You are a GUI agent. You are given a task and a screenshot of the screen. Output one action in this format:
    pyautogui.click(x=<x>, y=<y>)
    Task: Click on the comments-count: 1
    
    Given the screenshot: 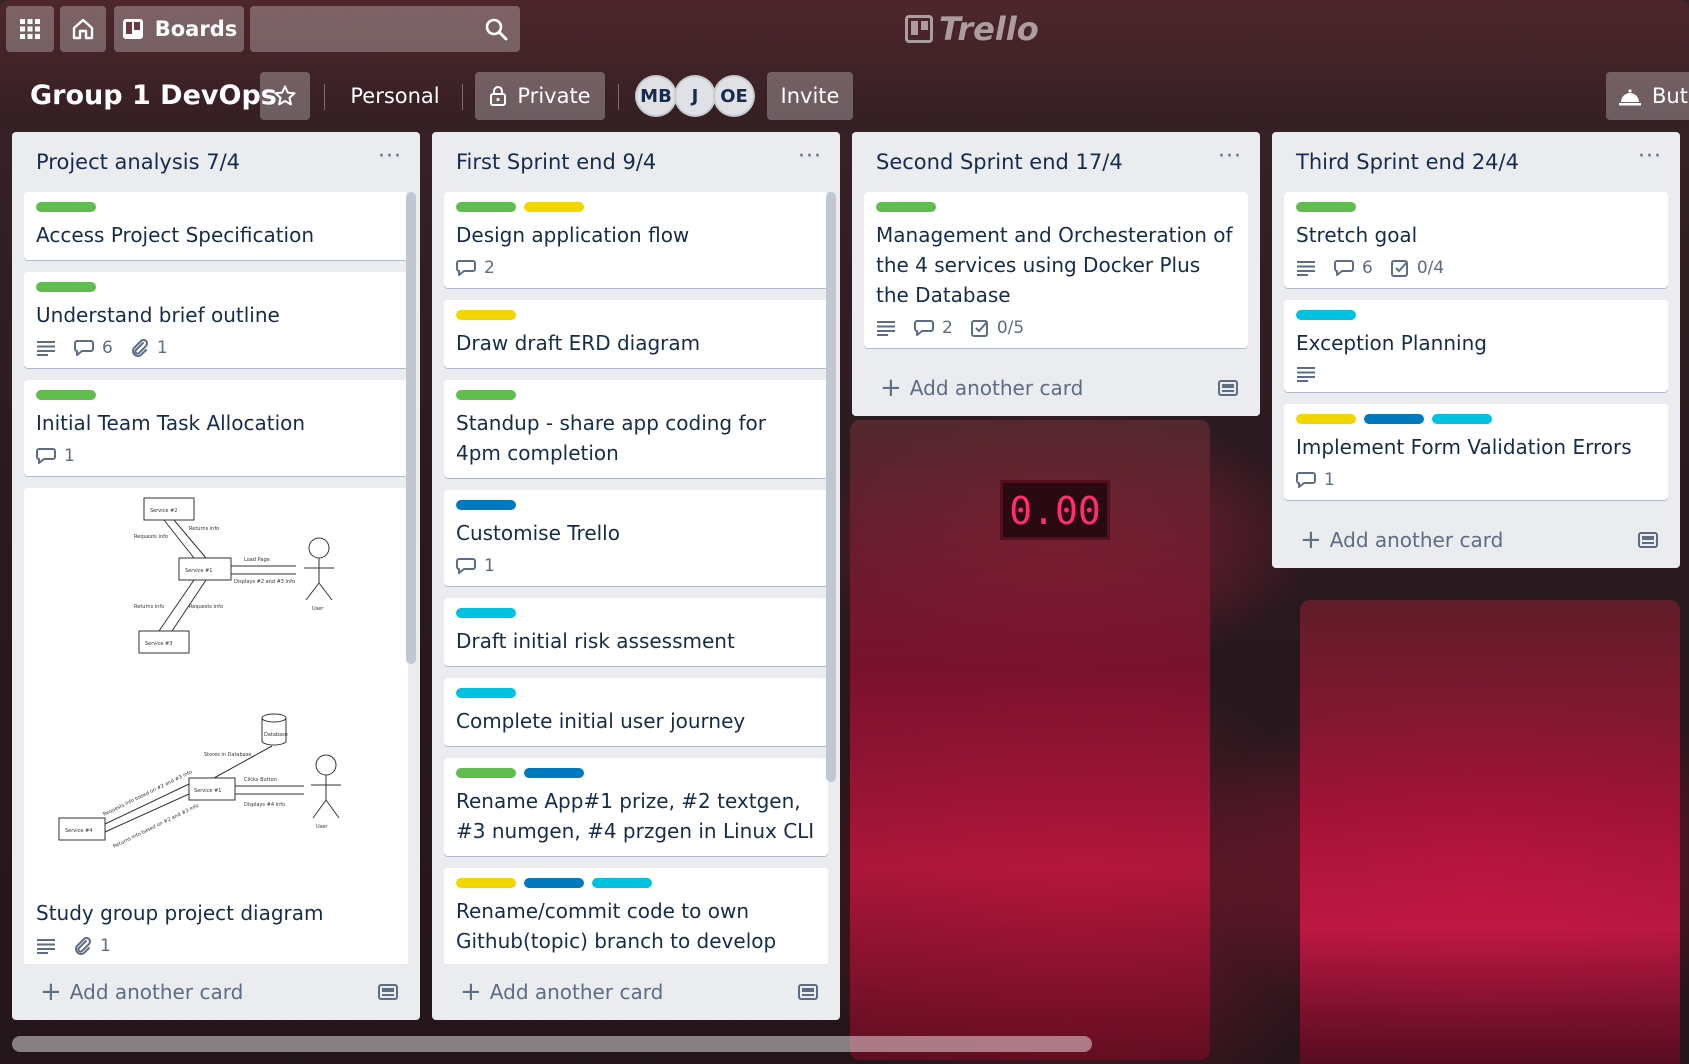 What is the action you would take?
    pyautogui.click(x=69, y=456)
    